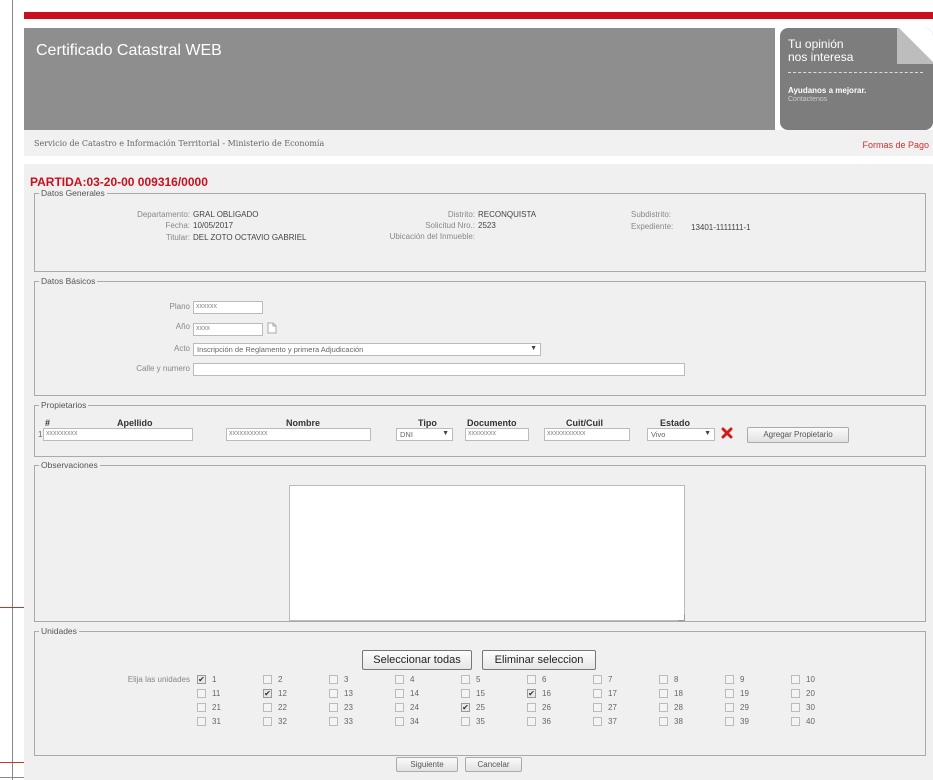  I want to click on unit-checkbox-18: 18, so click(679, 694).